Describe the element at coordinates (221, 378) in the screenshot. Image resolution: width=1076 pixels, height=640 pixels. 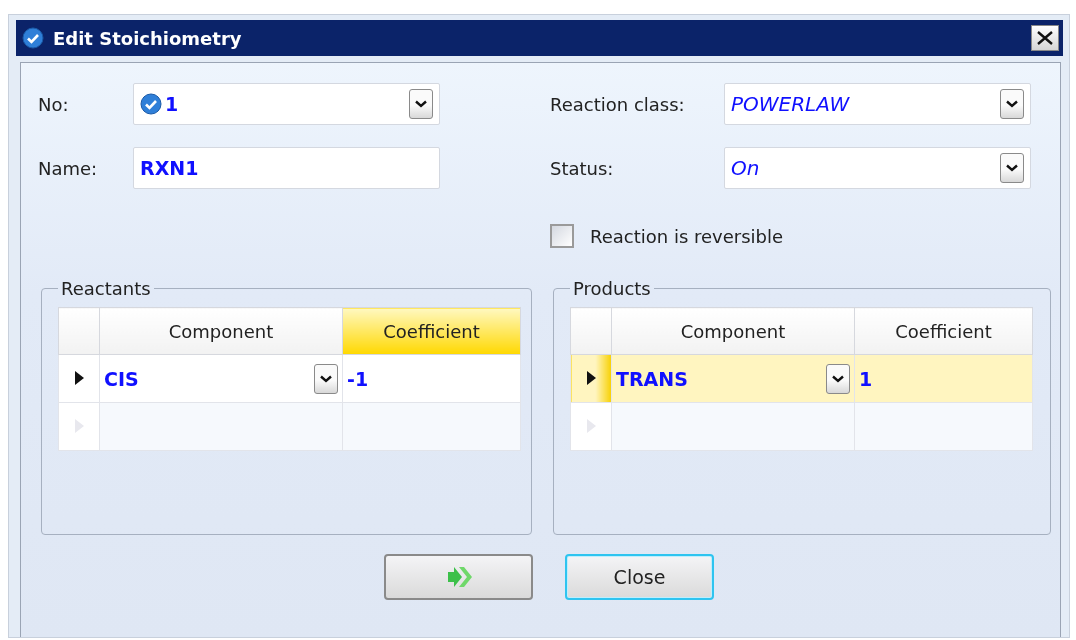
I see `table-cell: CIS` at that location.